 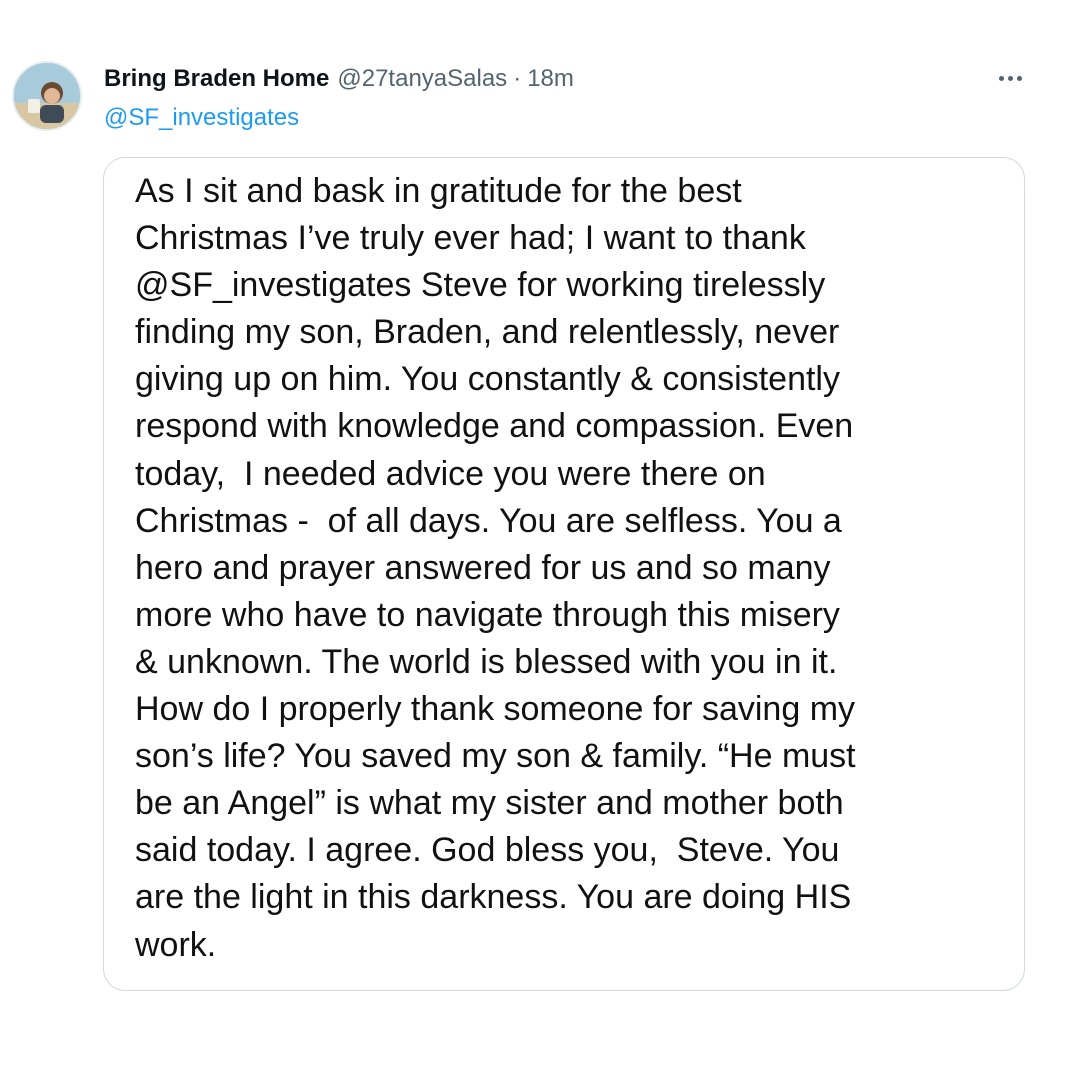 What do you see at coordinates (550, 79) in the screenshot?
I see `timestamp: 18m` at bounding box center [550, 79].